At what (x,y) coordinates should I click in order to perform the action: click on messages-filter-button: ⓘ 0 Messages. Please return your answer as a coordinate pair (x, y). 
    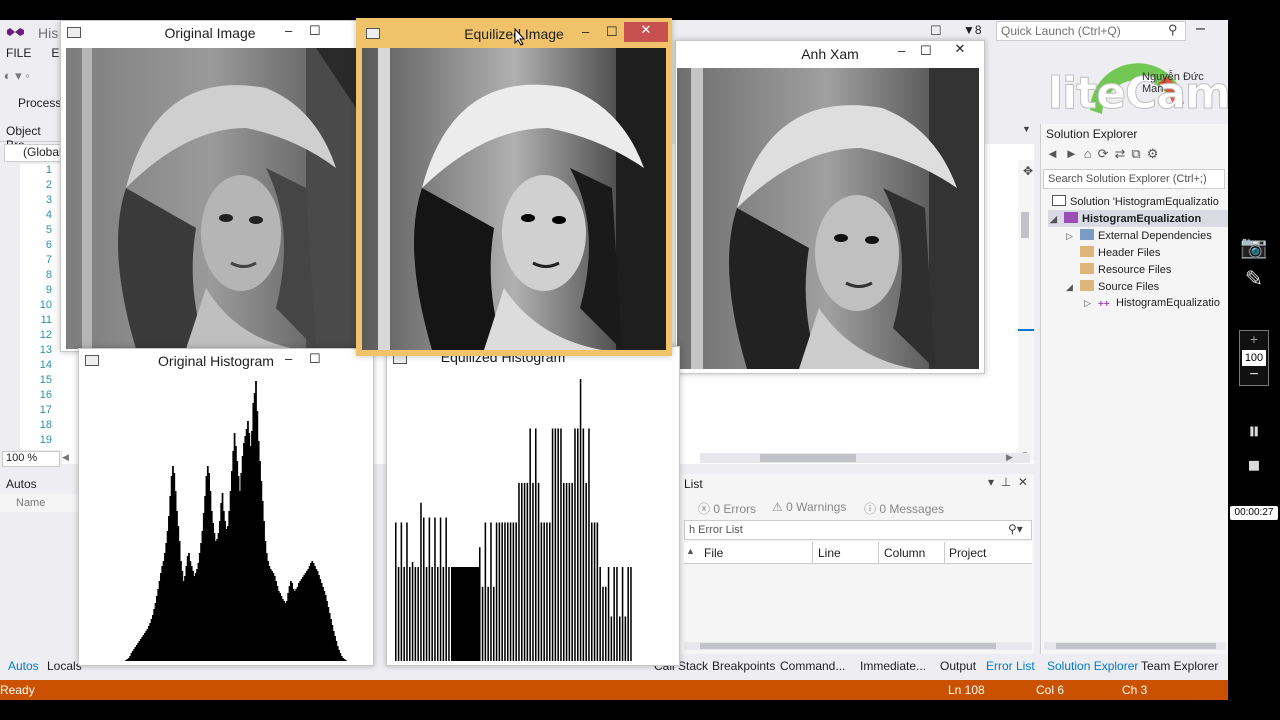
    Looking at the image, I should click on (904, 508).